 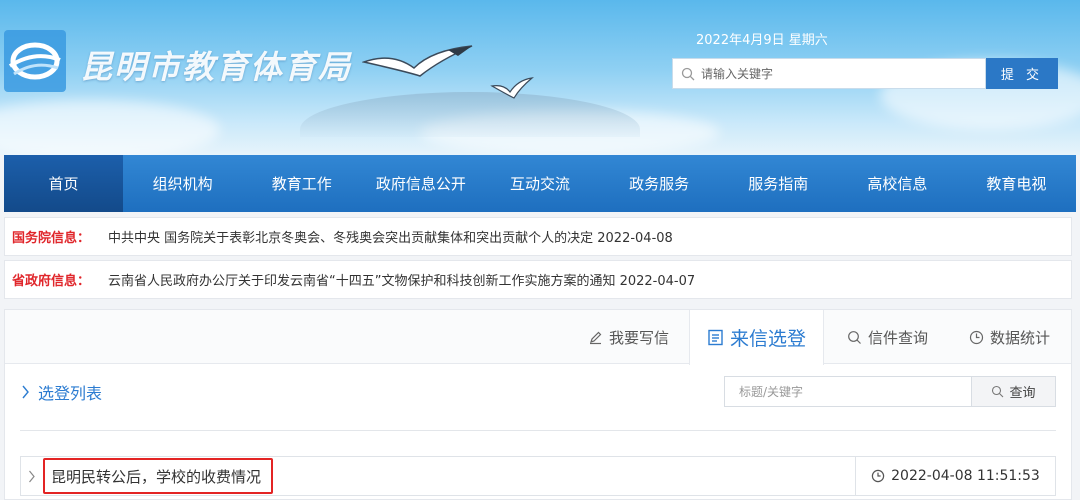 I want to click on tab-write-letter: 我要写信, so click(x=628, y=337).